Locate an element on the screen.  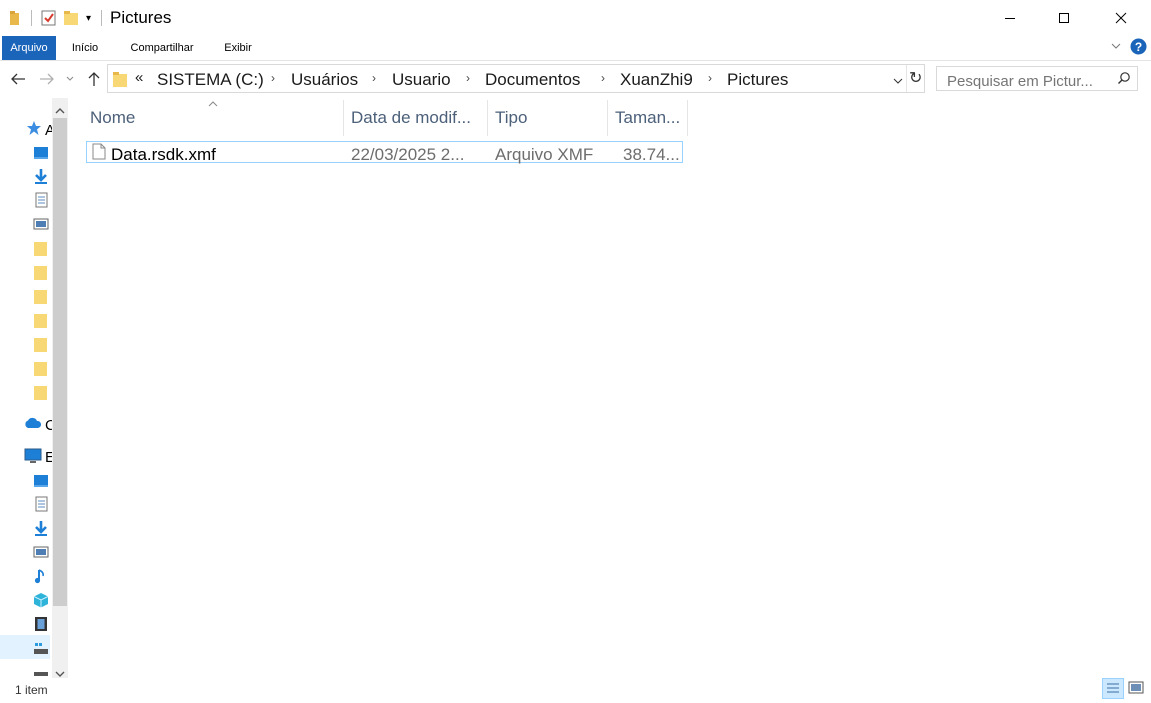
column-header-type: Tipo is located at coordinates (511, 119).